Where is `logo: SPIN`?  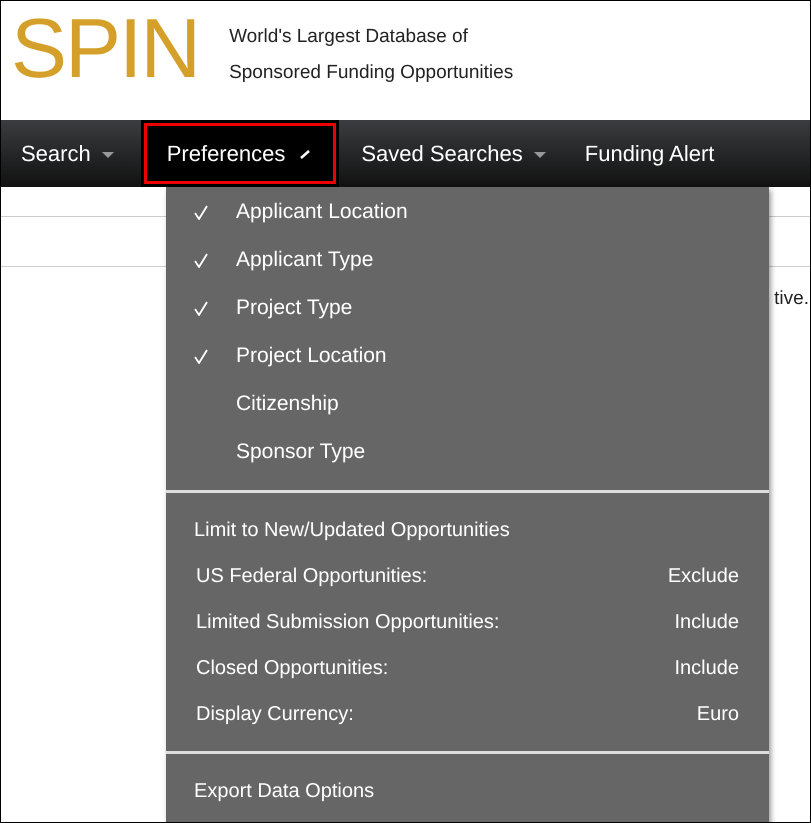
logo: SPIN is located at coordinates (105, 48).